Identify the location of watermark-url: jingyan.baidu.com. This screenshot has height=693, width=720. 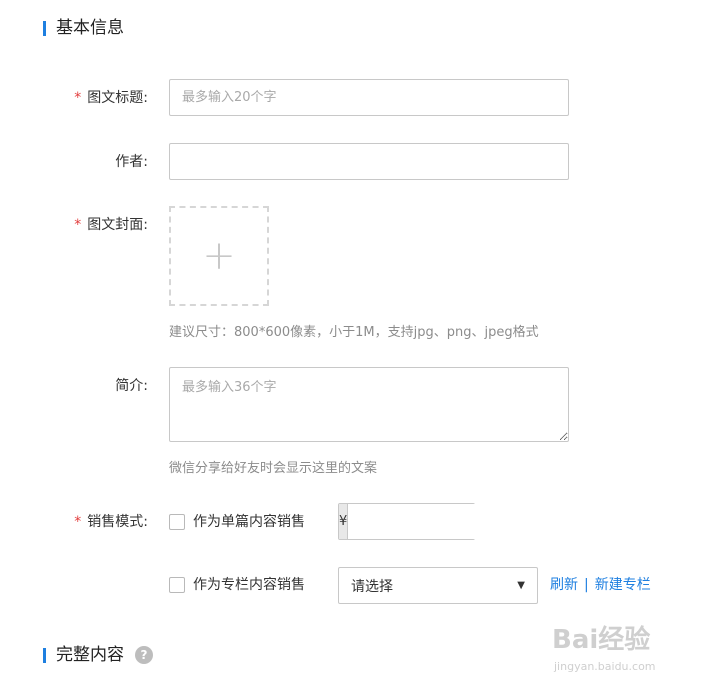
(605, 666).